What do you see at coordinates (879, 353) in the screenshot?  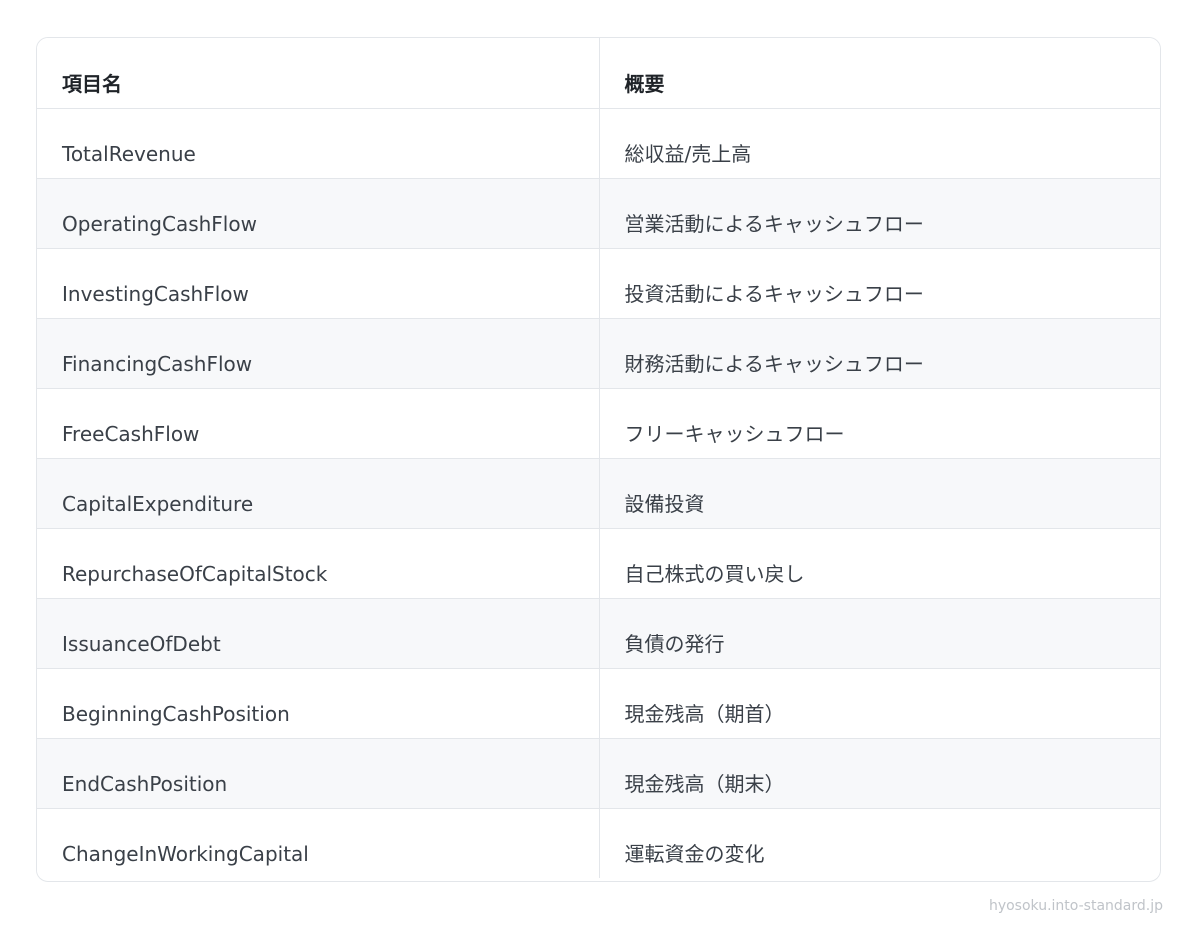 I see `summary-cell: 財務活動によるキャッシュフロー` at bounding box center [879, 353].